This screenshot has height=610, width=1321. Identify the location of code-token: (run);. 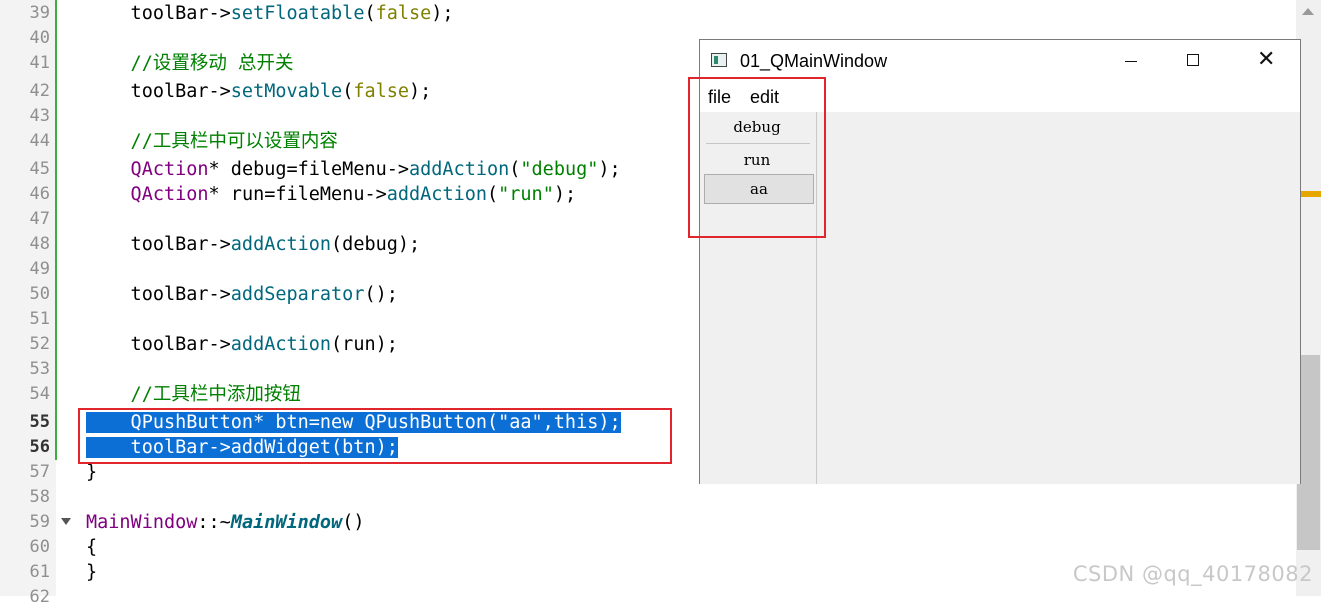
(364, 344).